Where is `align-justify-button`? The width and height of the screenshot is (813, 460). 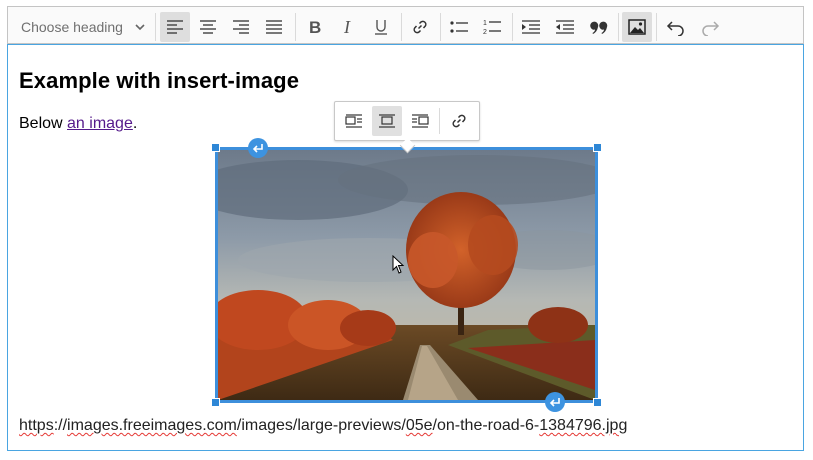
align-justify-button is located at coordinates (274, 27).